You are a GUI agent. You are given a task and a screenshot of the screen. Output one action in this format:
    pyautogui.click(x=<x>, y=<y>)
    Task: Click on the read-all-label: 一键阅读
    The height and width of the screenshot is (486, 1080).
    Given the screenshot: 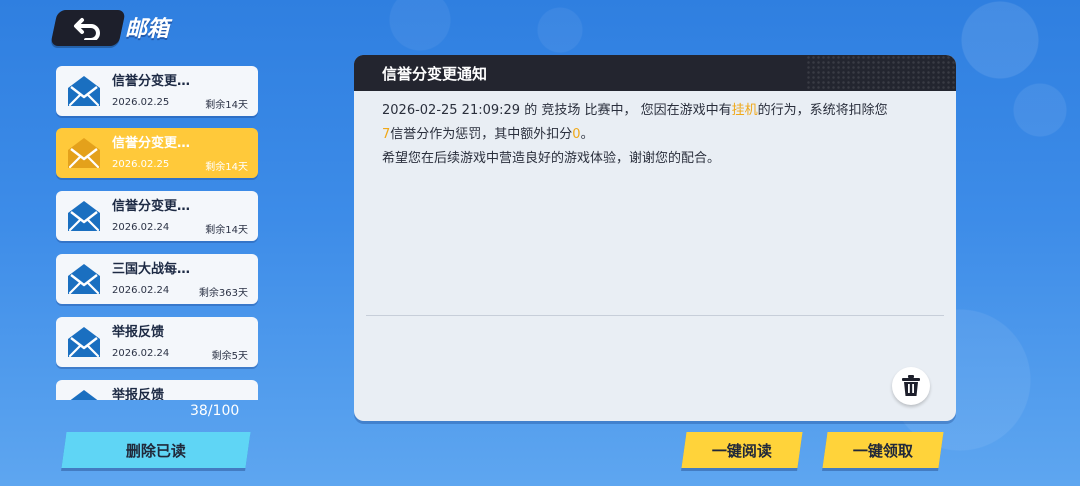 What is the action you would take?
    pyautogui.click(x=741, y=450)
    